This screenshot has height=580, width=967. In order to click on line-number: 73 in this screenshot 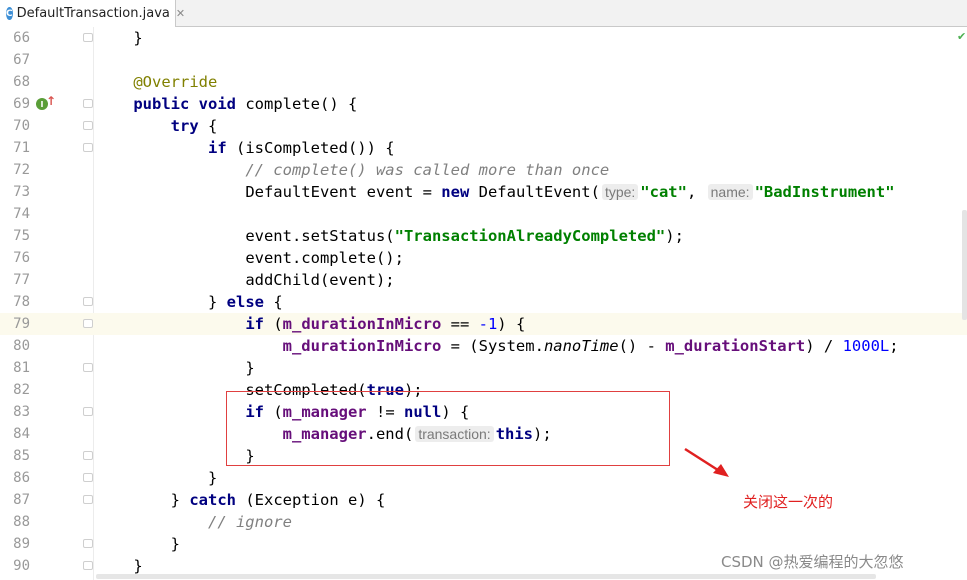, I will do `click(21, 192)`.